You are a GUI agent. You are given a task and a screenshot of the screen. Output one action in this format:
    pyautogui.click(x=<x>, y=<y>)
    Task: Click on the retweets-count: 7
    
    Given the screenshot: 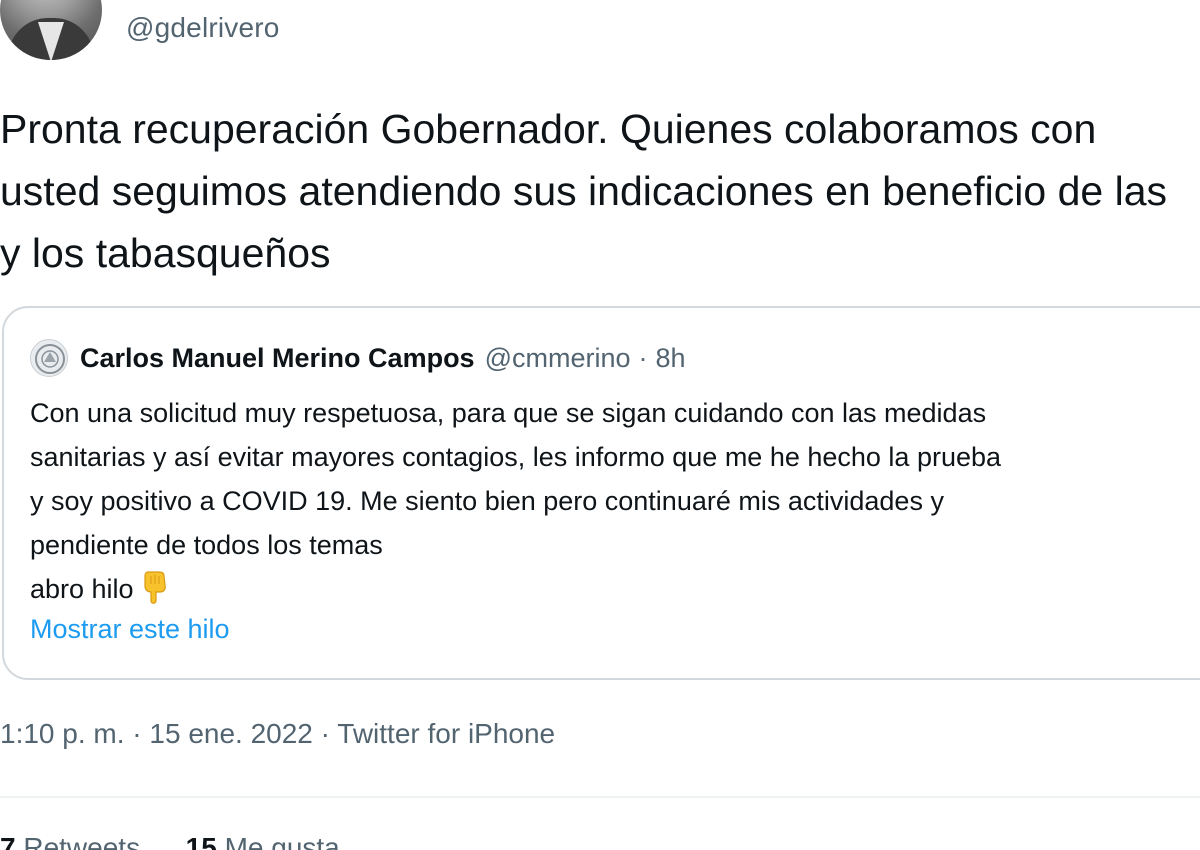 What is the action you would take?
    pyautogui.click(x=8, y=841)
    